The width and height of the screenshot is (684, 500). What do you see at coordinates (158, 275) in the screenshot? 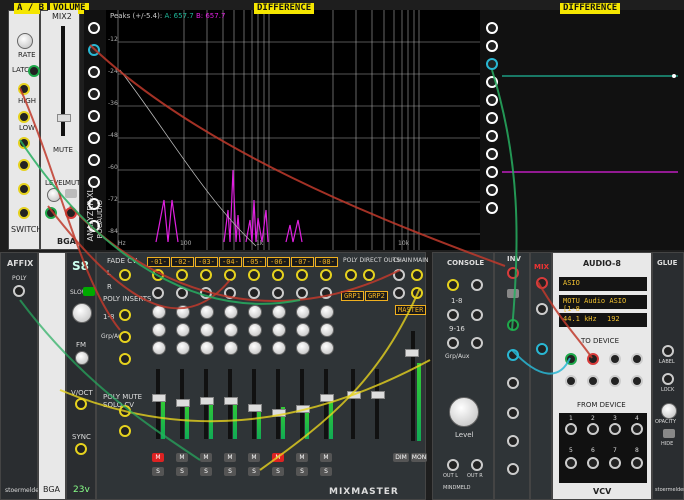
I see `ch1-in-l` at bounding box center [158, 275].